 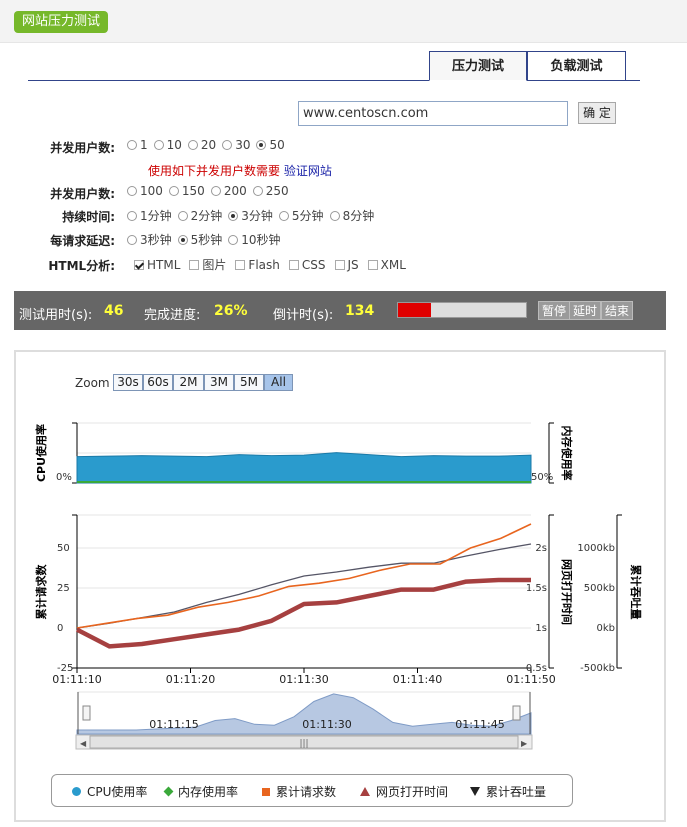 What do you see at coordinates (41, 453) in the screenshot?
I see `cpu-axis-title: CPU使用率` at bounding box center [41, 453].